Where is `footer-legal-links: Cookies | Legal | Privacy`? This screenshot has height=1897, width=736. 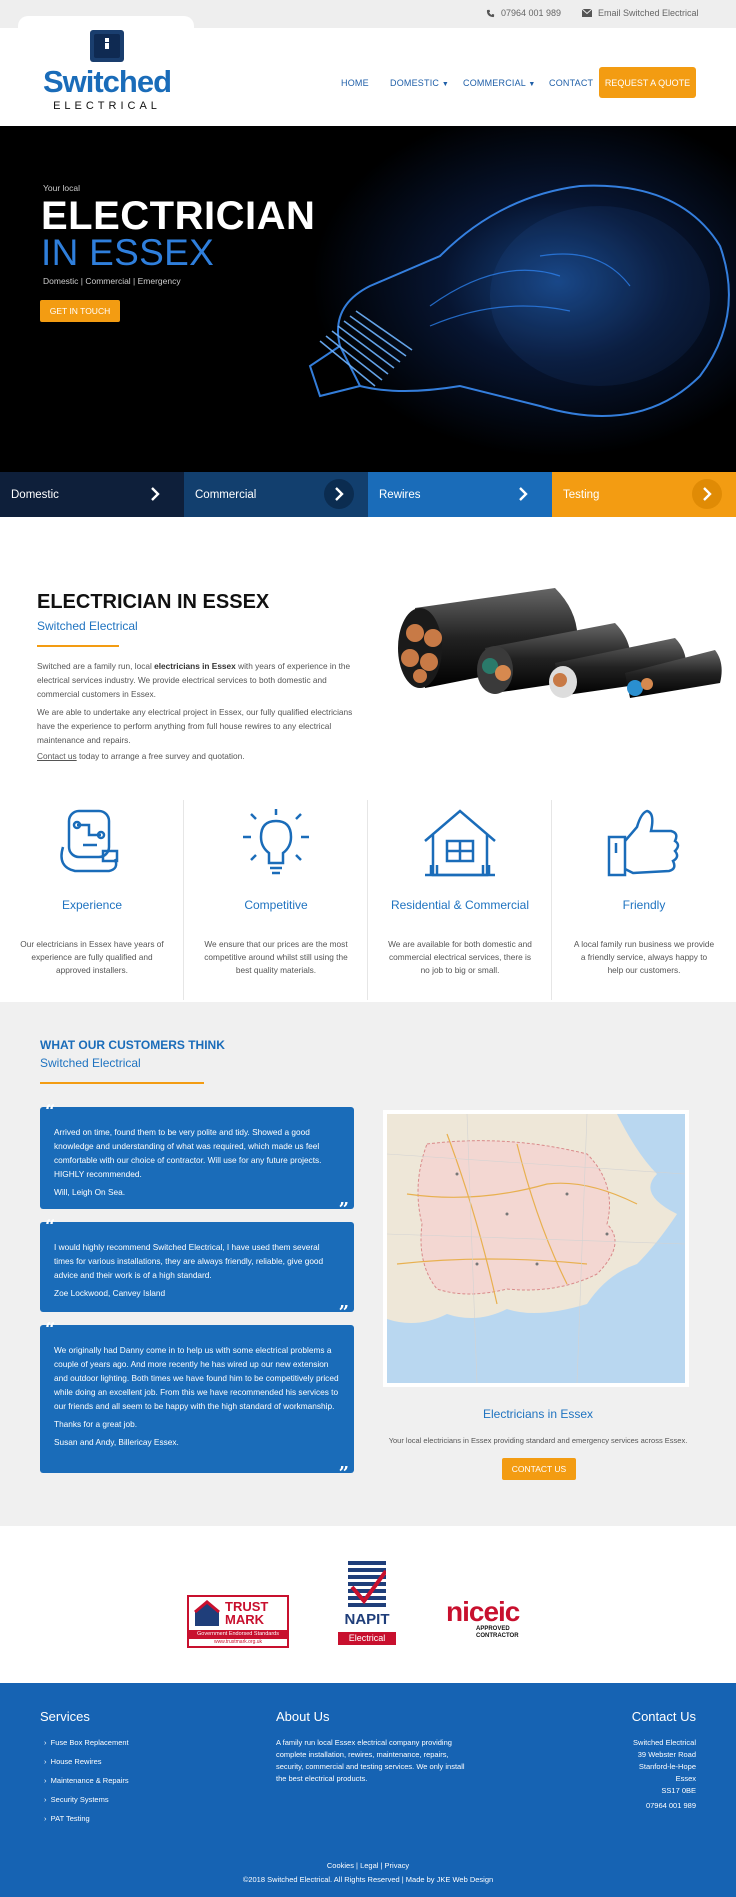
footer-legal-links: Cookies | Legal | Privacy is located at coordinates (368, 1865).